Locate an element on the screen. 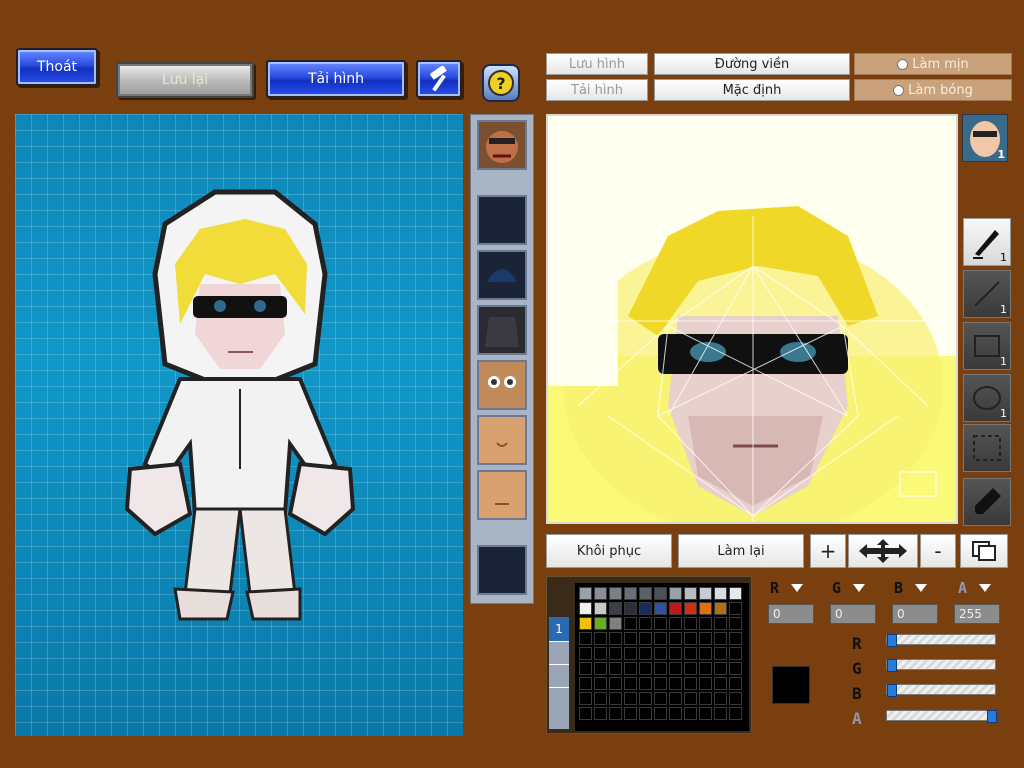 The image size is (1024, 768). layers-button is located at coordinates (984, 551).